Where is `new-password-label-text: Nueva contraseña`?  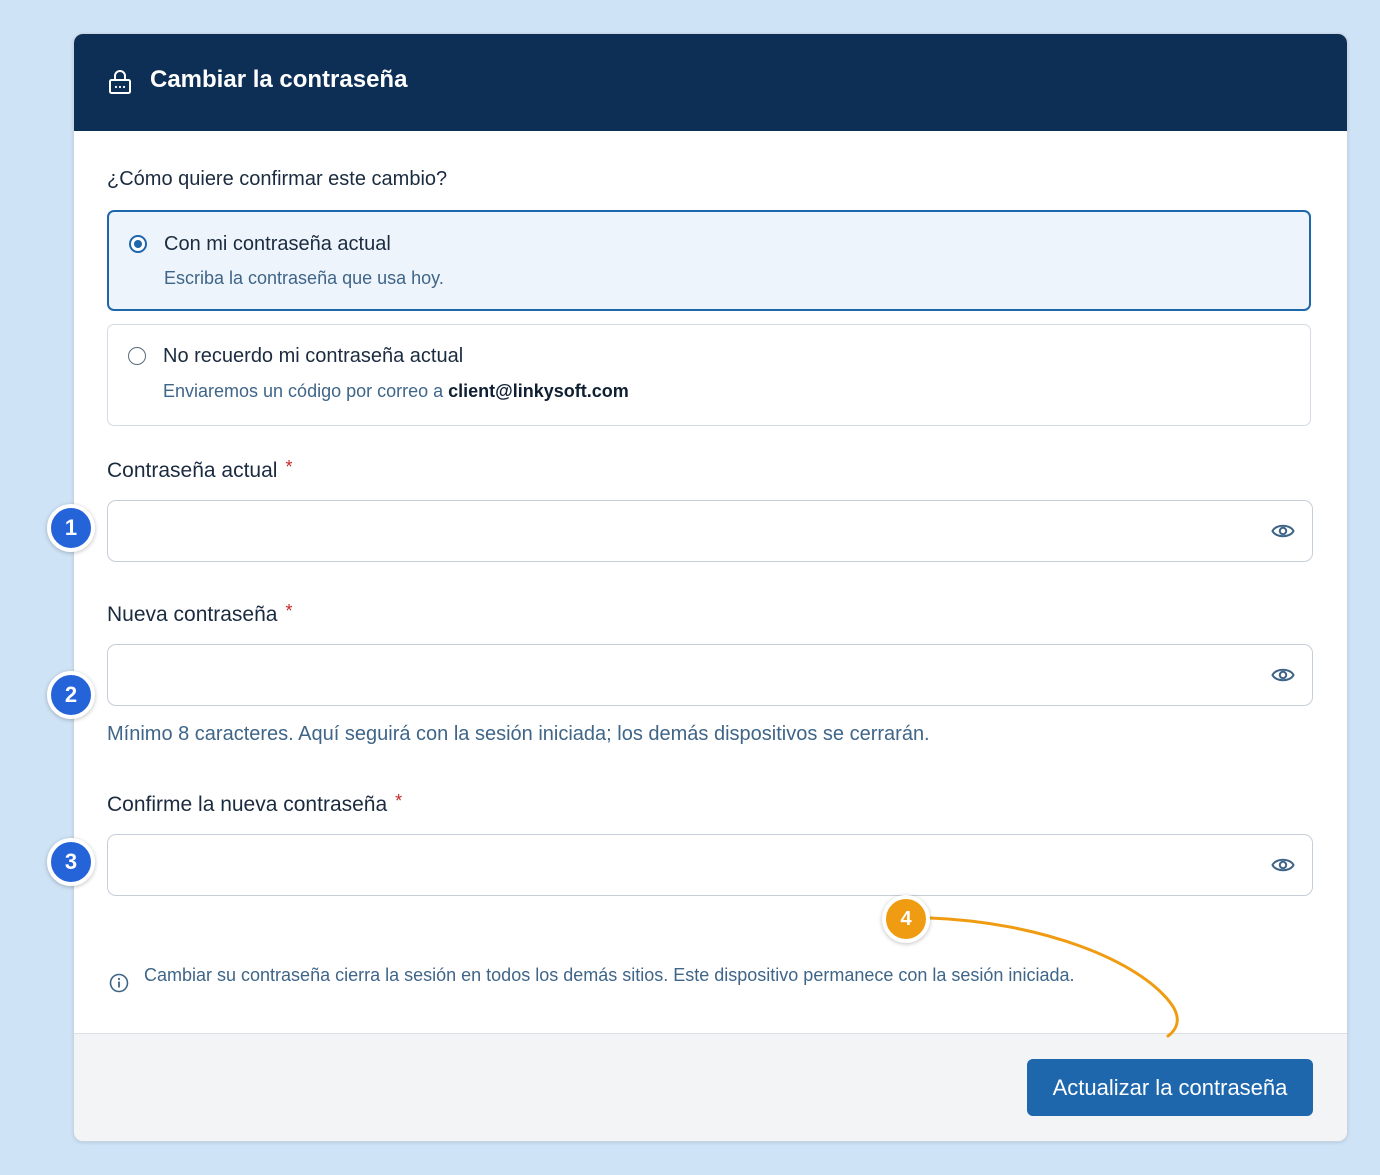
new-password-label-text: Nueva contraseña is located at coordinates (192, 614).